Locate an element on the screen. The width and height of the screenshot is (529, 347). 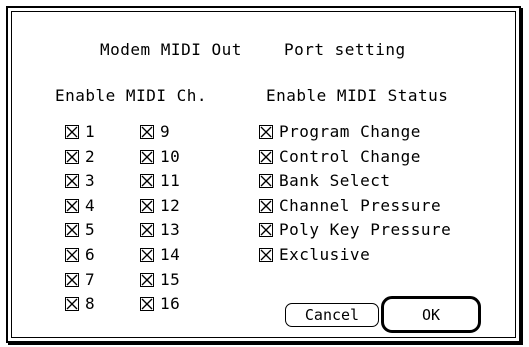
status-poly-key-pressure-label: Poly Key Pressure is located at coordinates (365, 229).